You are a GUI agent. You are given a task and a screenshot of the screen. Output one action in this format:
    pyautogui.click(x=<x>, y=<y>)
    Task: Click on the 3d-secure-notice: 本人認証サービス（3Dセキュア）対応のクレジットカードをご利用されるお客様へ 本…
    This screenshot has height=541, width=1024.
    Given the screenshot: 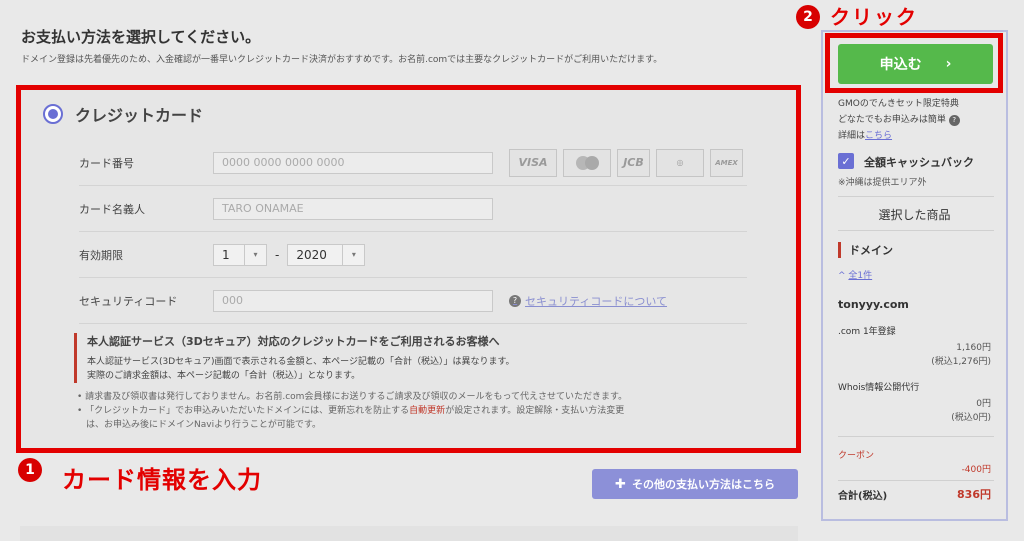 What is the action you would take?
    pyautogui.click(x=414, y=358)
    